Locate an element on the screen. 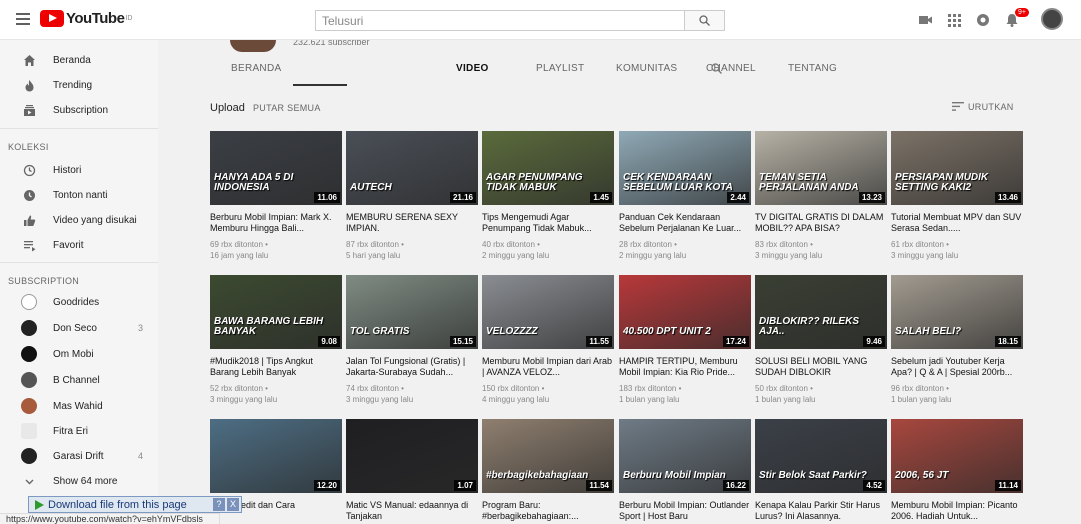 The width and height of the screenshot is (1081, 524). sidebar-item-subscriptions: Subscription is located at coordinates (79, 110).